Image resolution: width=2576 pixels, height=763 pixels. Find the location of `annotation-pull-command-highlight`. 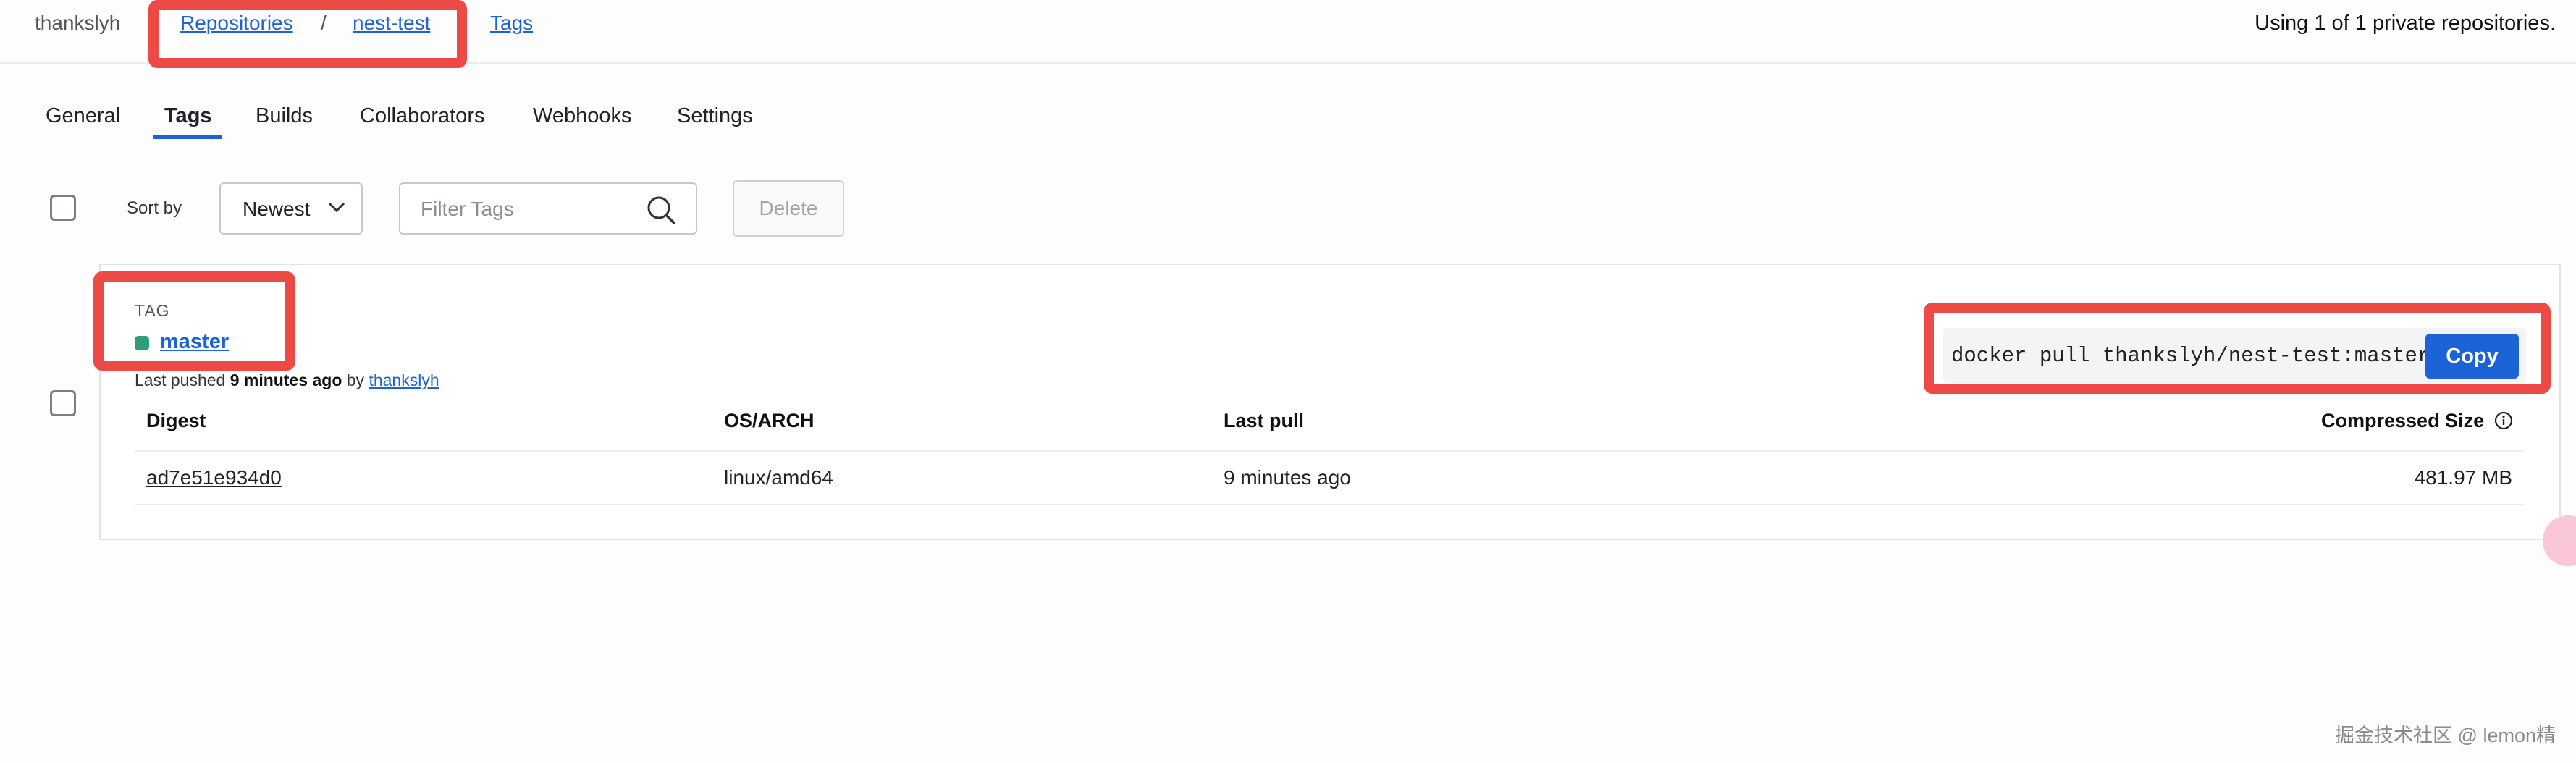

annotation-pull-command-highlight is located at coordinates (2237, 348).